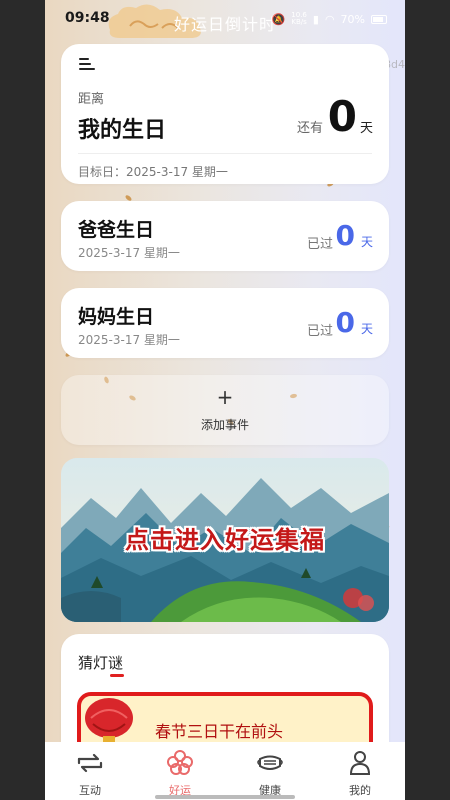 This screenshot has width=450, height=800. Describe the element at coordinates (219, 731) in the screenshot. I see `riddle-text: 春节三日干在前头` at that location.